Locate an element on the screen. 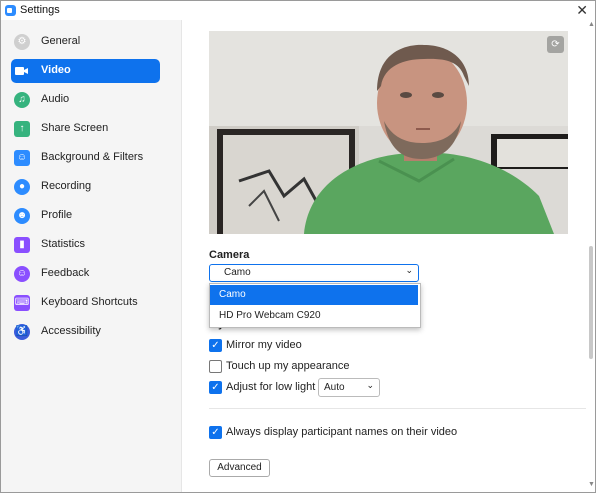 The width and height of the screenshot is (596, 493). sidebar-item-recording: ● Recording is located at coordinates (85, 187).